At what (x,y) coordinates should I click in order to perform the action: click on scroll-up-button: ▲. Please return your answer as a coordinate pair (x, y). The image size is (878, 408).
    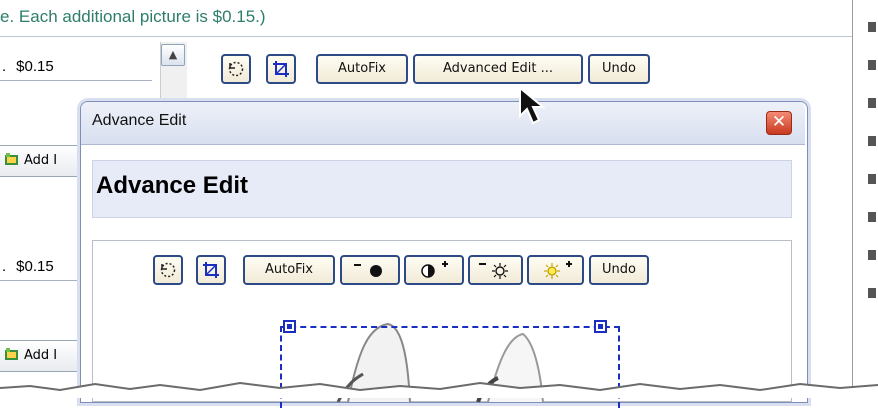
    Looking at the image, I should click on (173, 55).